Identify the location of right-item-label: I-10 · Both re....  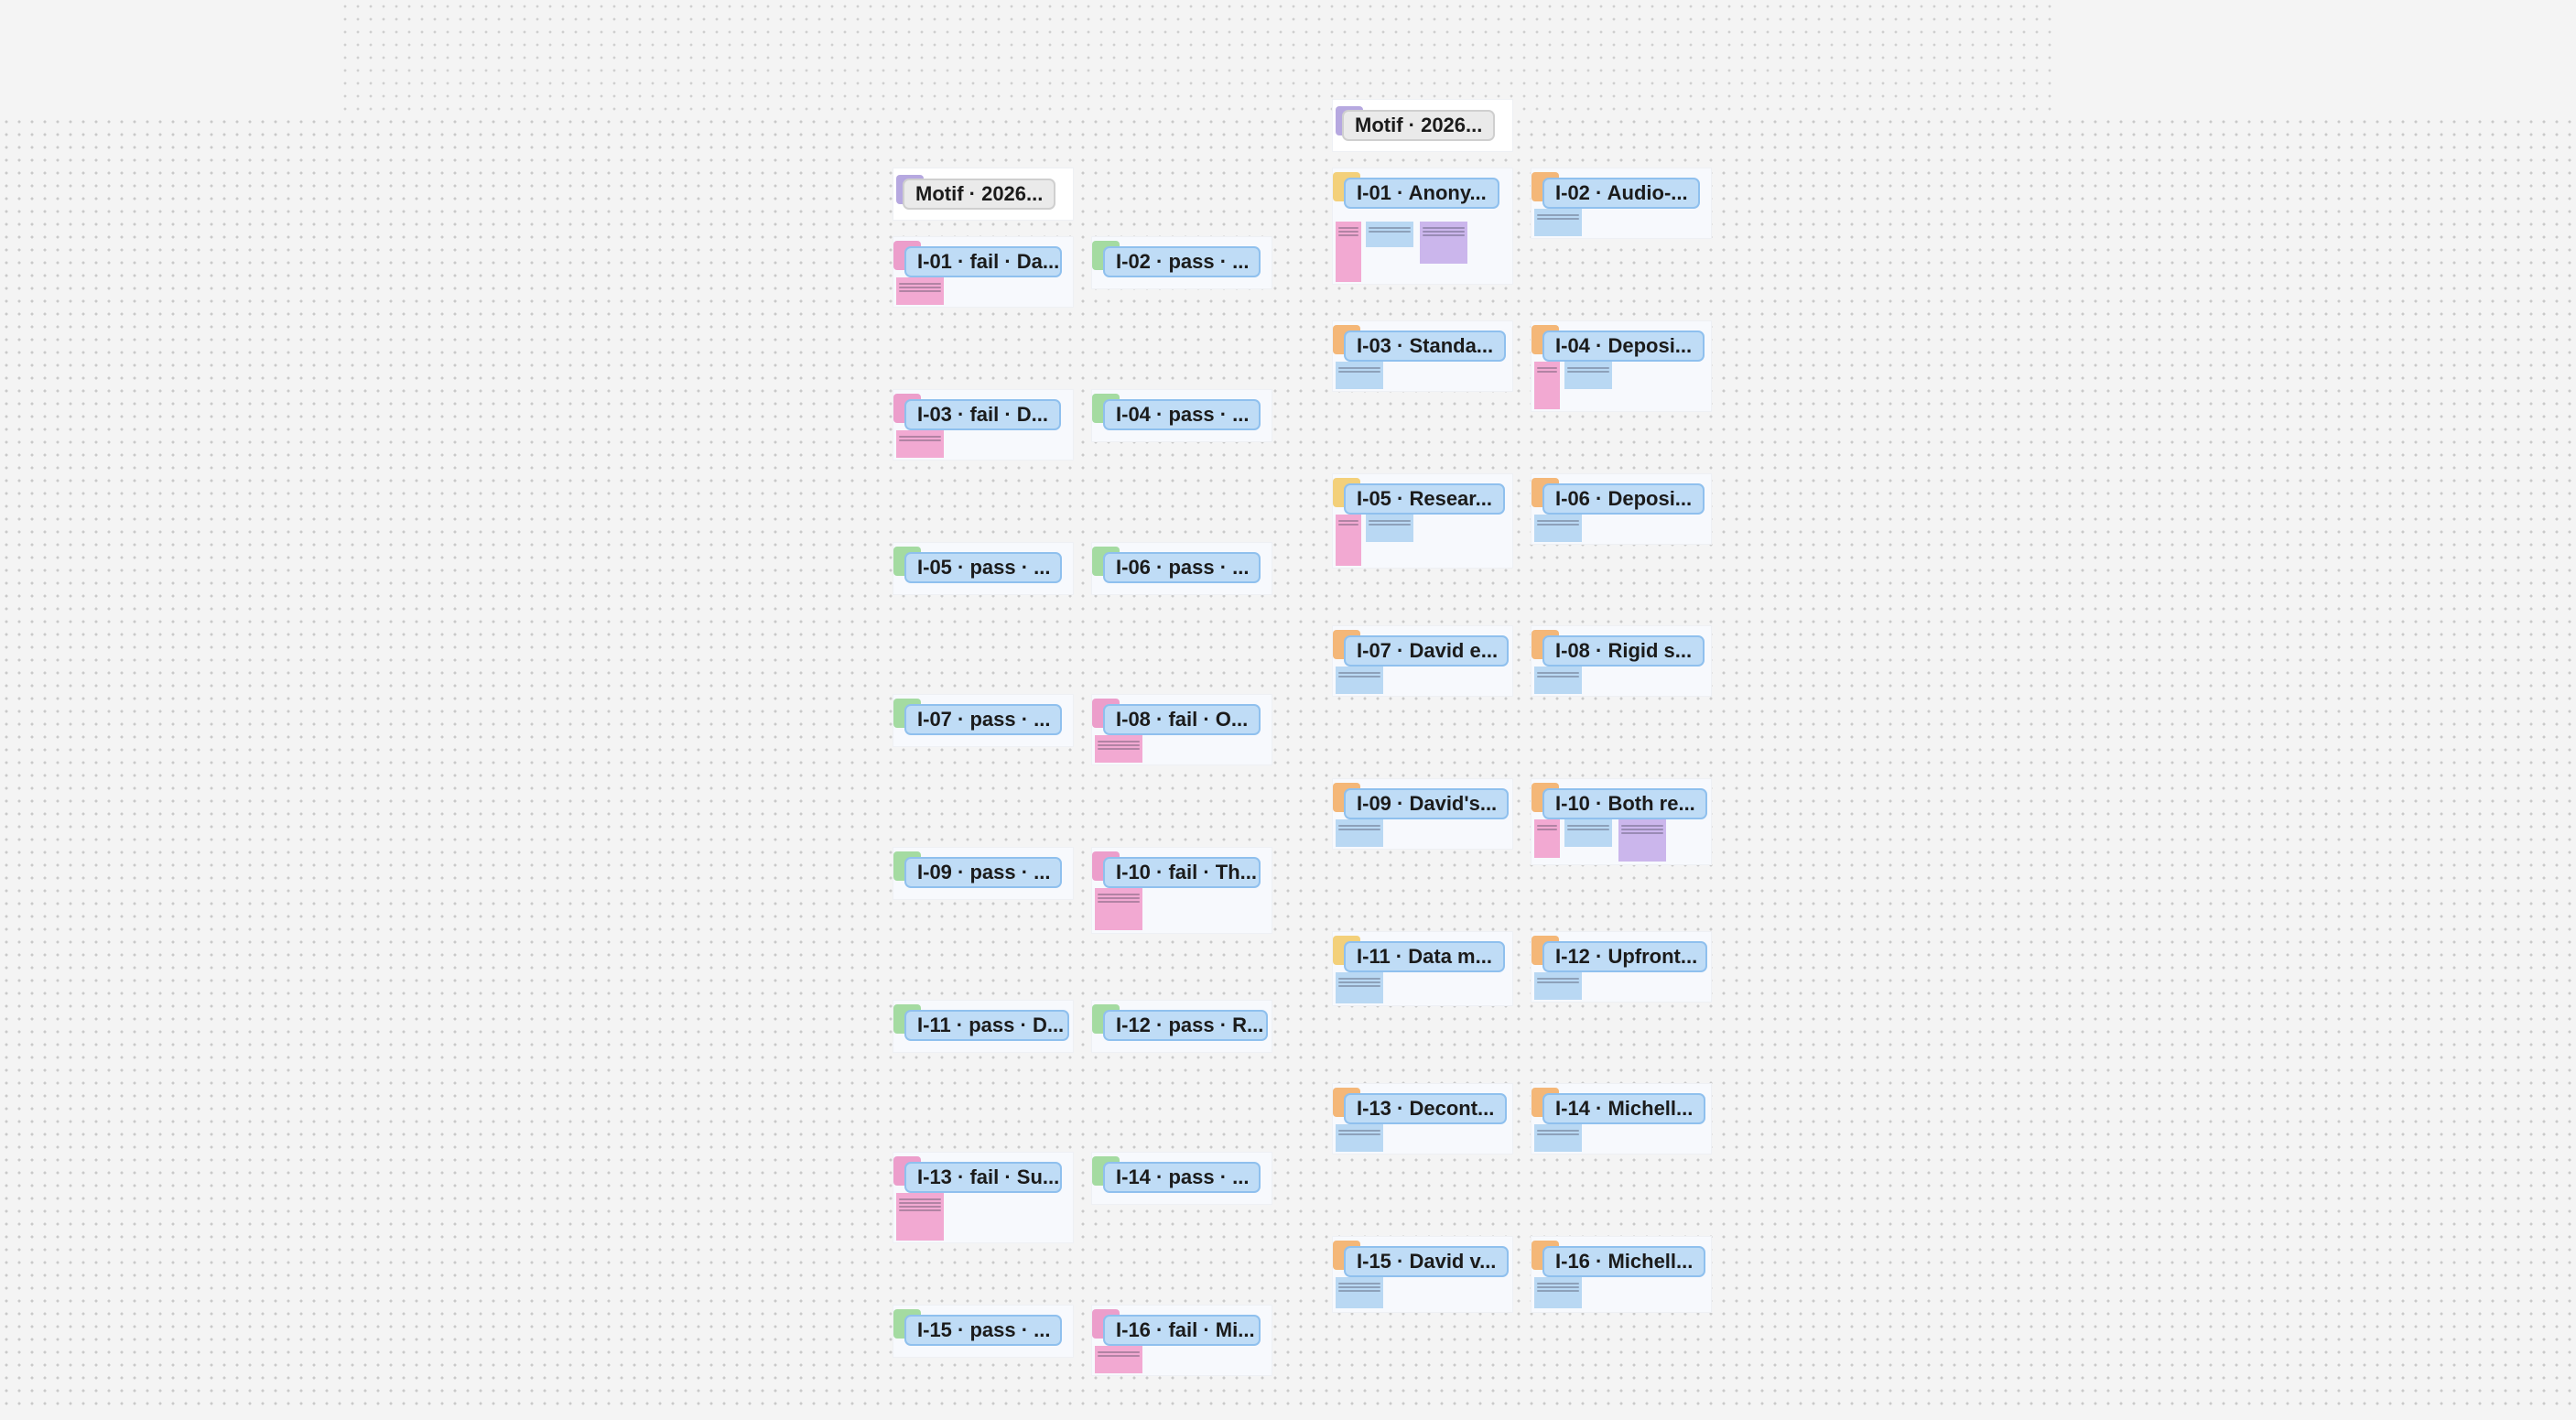
(1624, 804).